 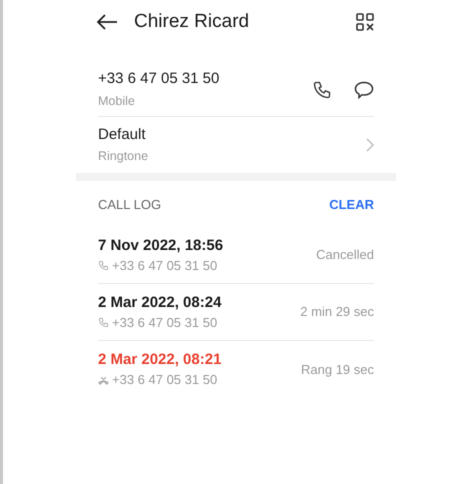 I want to click on call-date: 2 Mar 2022, 08:24, so click(x=160, y=302).